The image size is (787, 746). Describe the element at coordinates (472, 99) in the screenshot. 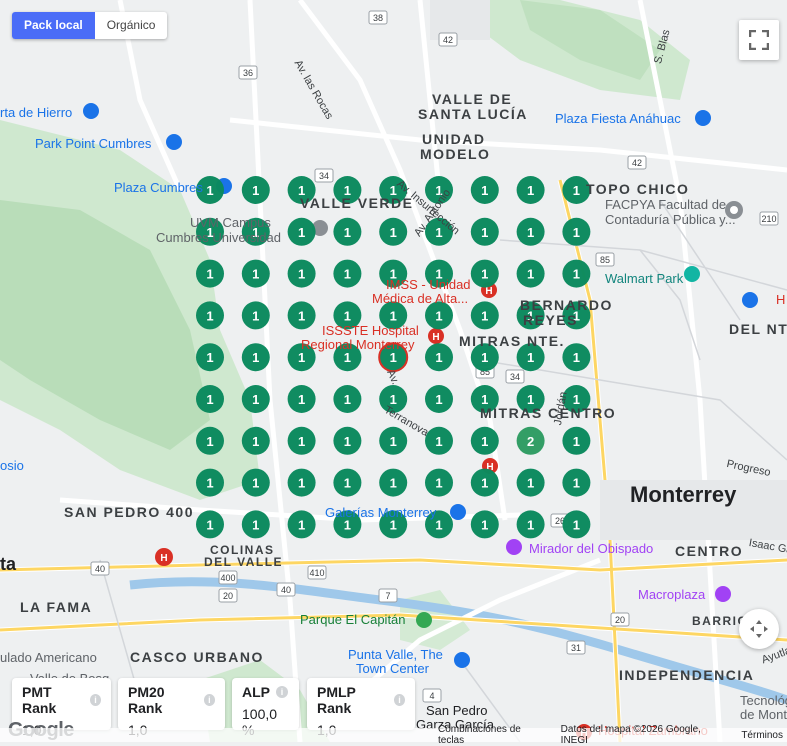

I see `area-label: VALLE DE` at that location.